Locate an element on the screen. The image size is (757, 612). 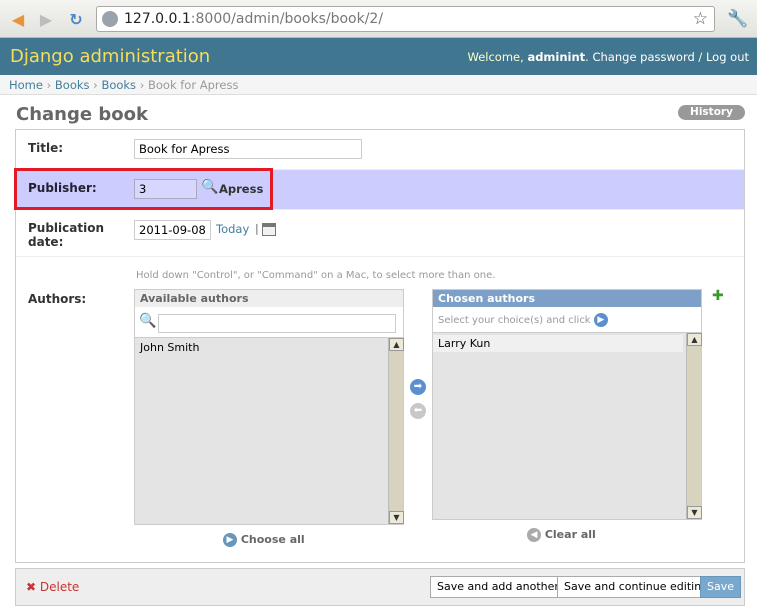
form-row-title: Title: Book for Apress is located at coordinates (380, 150).